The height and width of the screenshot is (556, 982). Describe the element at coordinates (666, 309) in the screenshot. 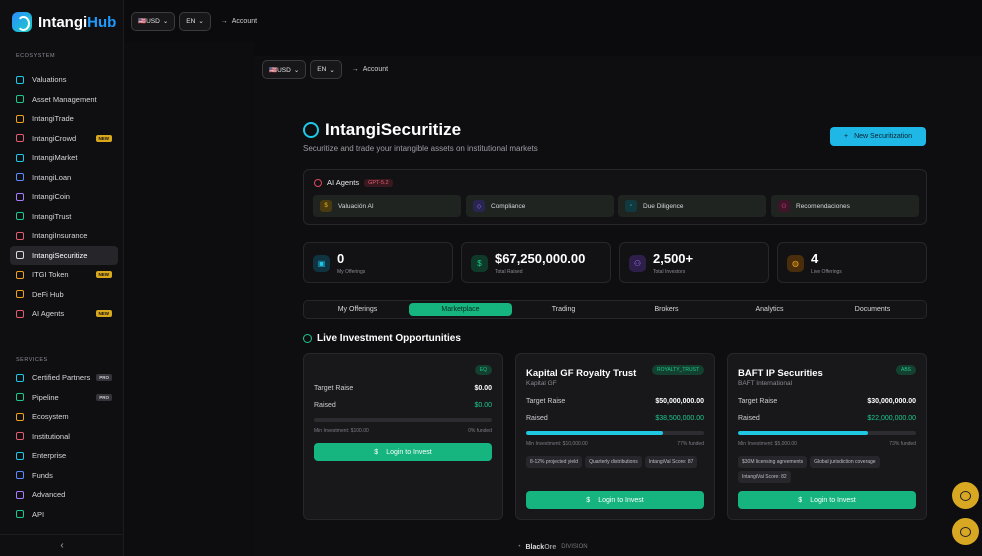

I see `tab-brokers: Brokers` at that location.